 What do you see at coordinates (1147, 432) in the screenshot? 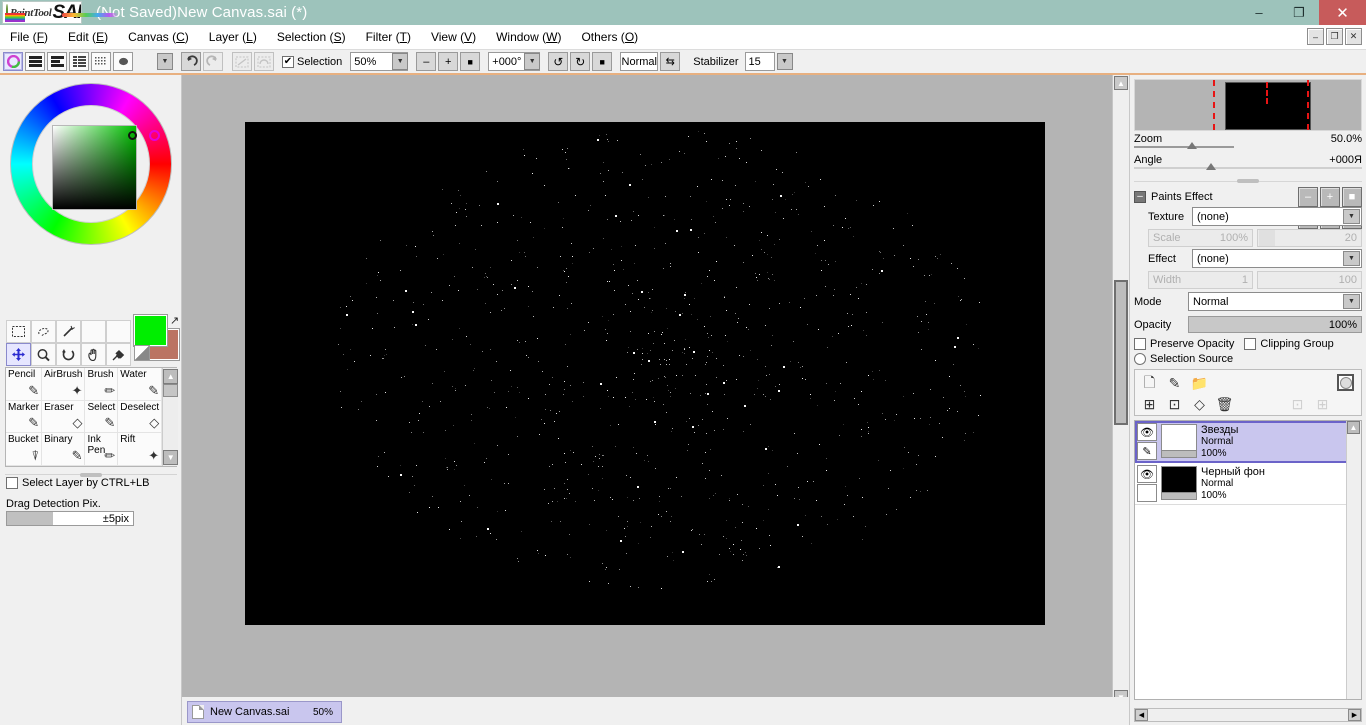
I see `layer-visibility-icon-stars: 👁` at bounding box center [1147, 432].